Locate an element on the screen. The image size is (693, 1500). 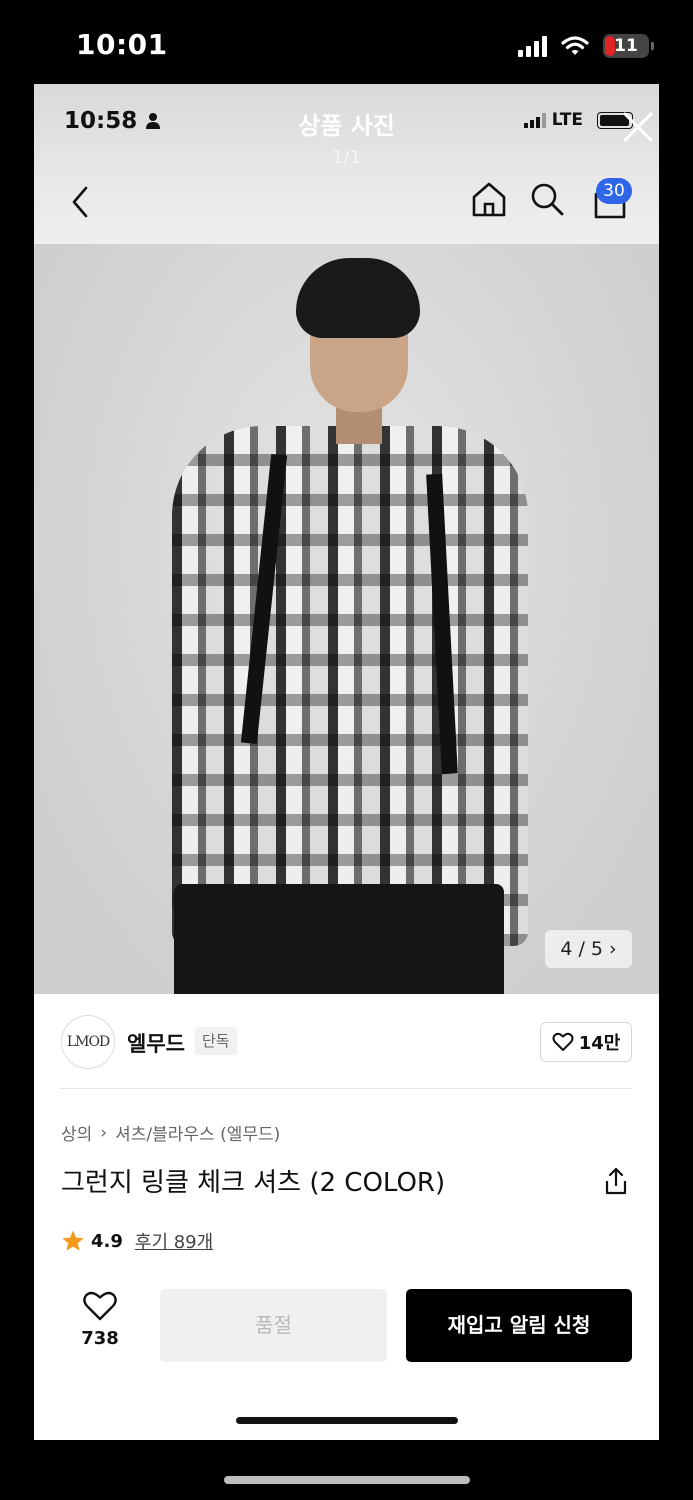
home-indicator is located at coordinates (347, 1480).